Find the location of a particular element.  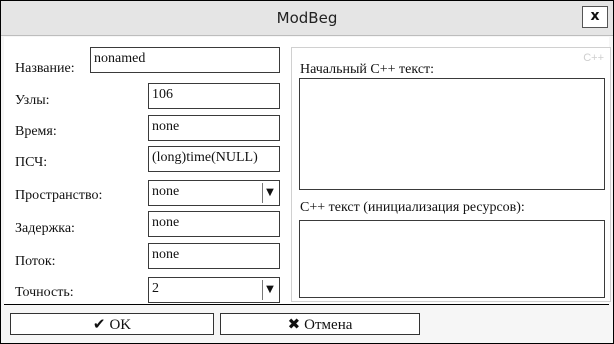

button-bar: ✔ OK ✖ Отмена is located at coordinates (306, 323).